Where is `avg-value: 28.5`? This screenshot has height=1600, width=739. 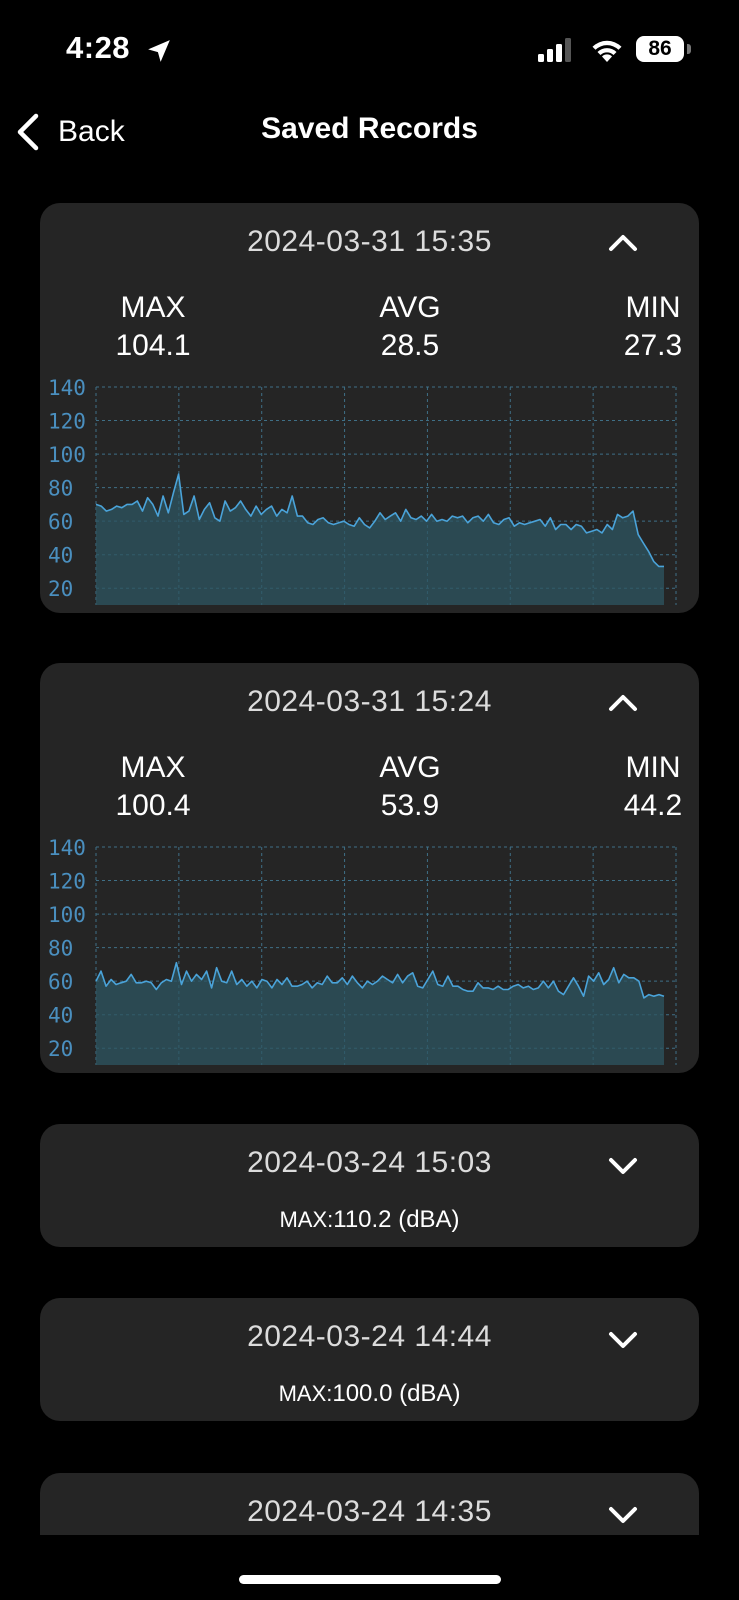 avg-value: 28.5 is located at coordinates (410, 345).